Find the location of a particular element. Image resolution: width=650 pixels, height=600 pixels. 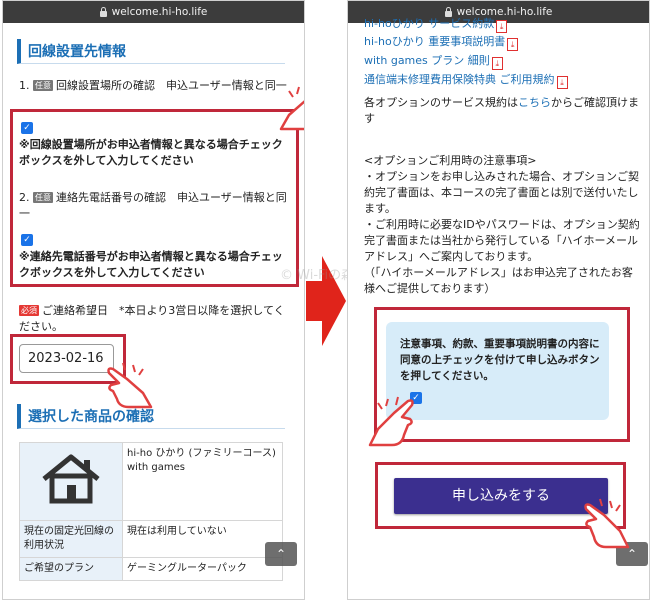

link-text: hi-hoひかり 重要事項説明書 is located at coordinates (435, 41).